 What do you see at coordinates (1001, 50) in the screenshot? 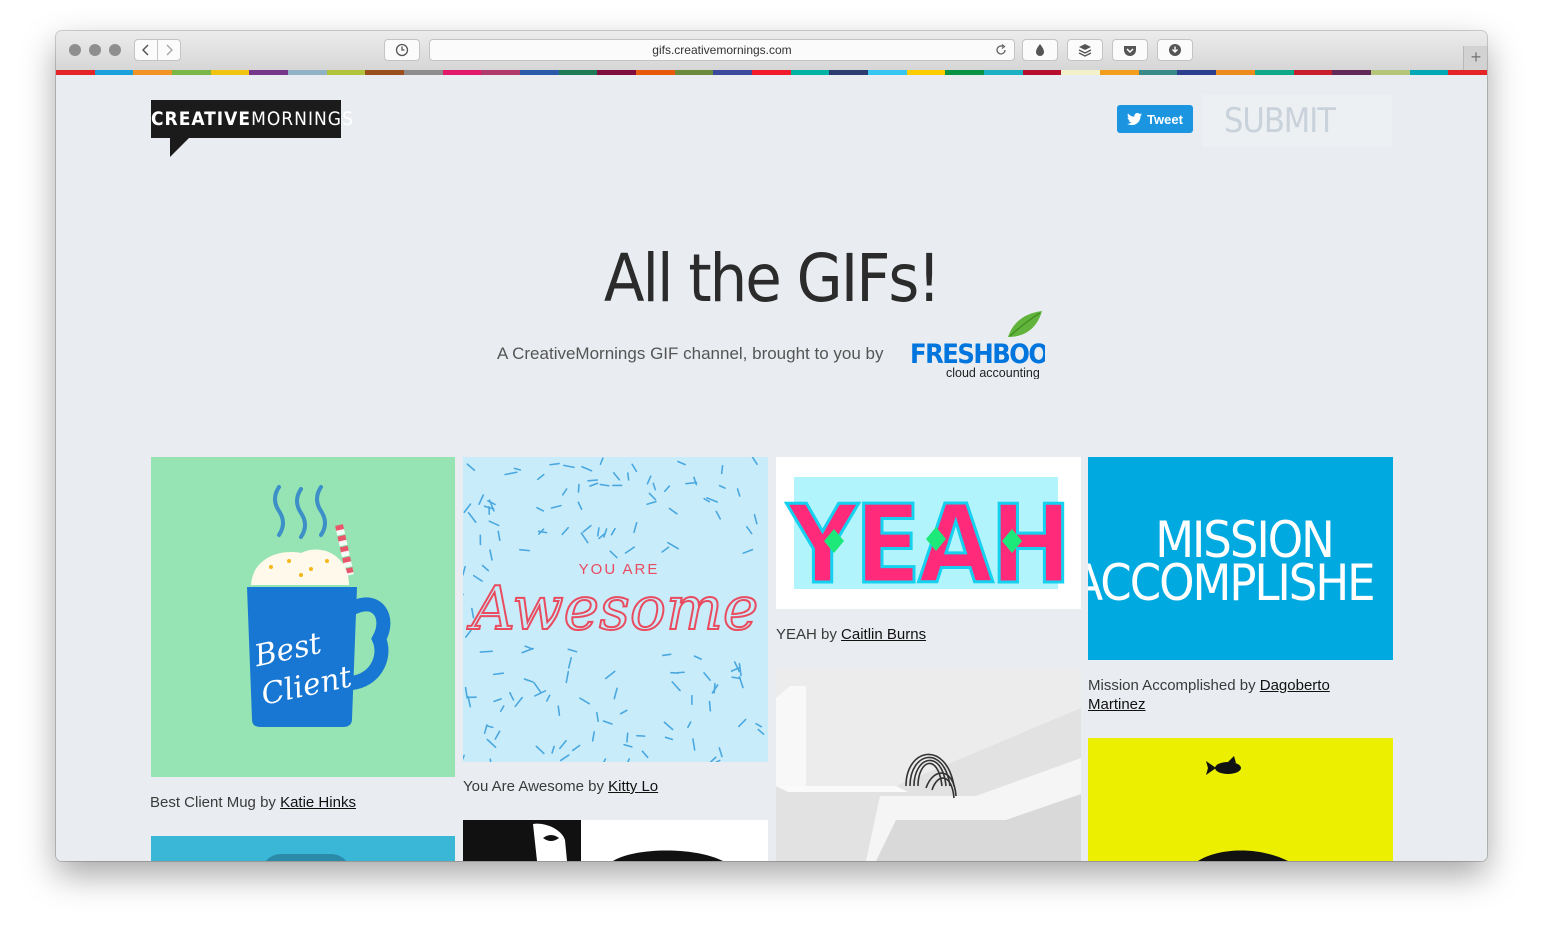
I see `reload-icon` at bounding box center [1001, 50].